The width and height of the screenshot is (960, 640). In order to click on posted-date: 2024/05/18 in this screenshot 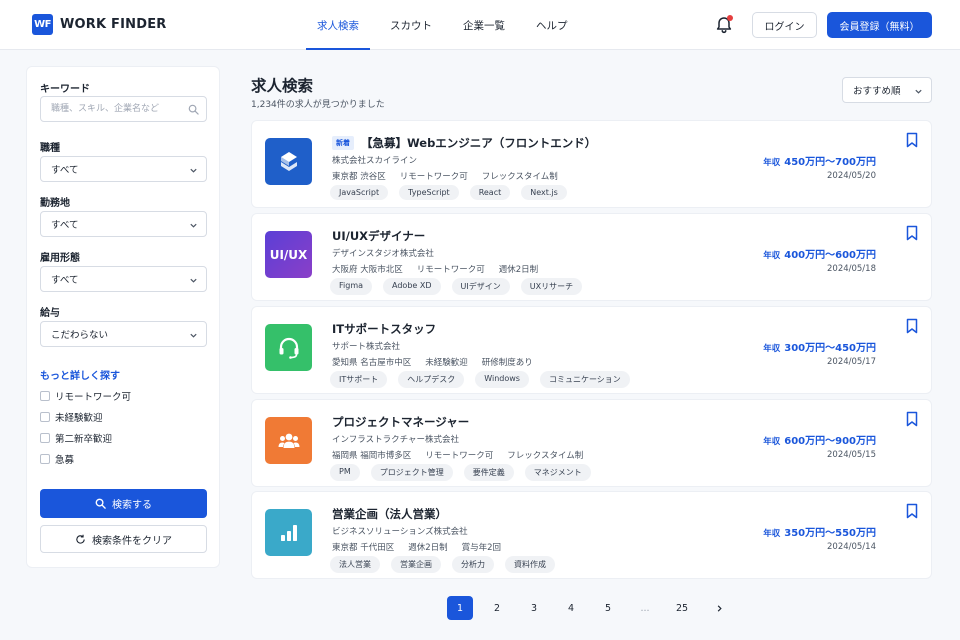, I will do `click(851, 269)`.